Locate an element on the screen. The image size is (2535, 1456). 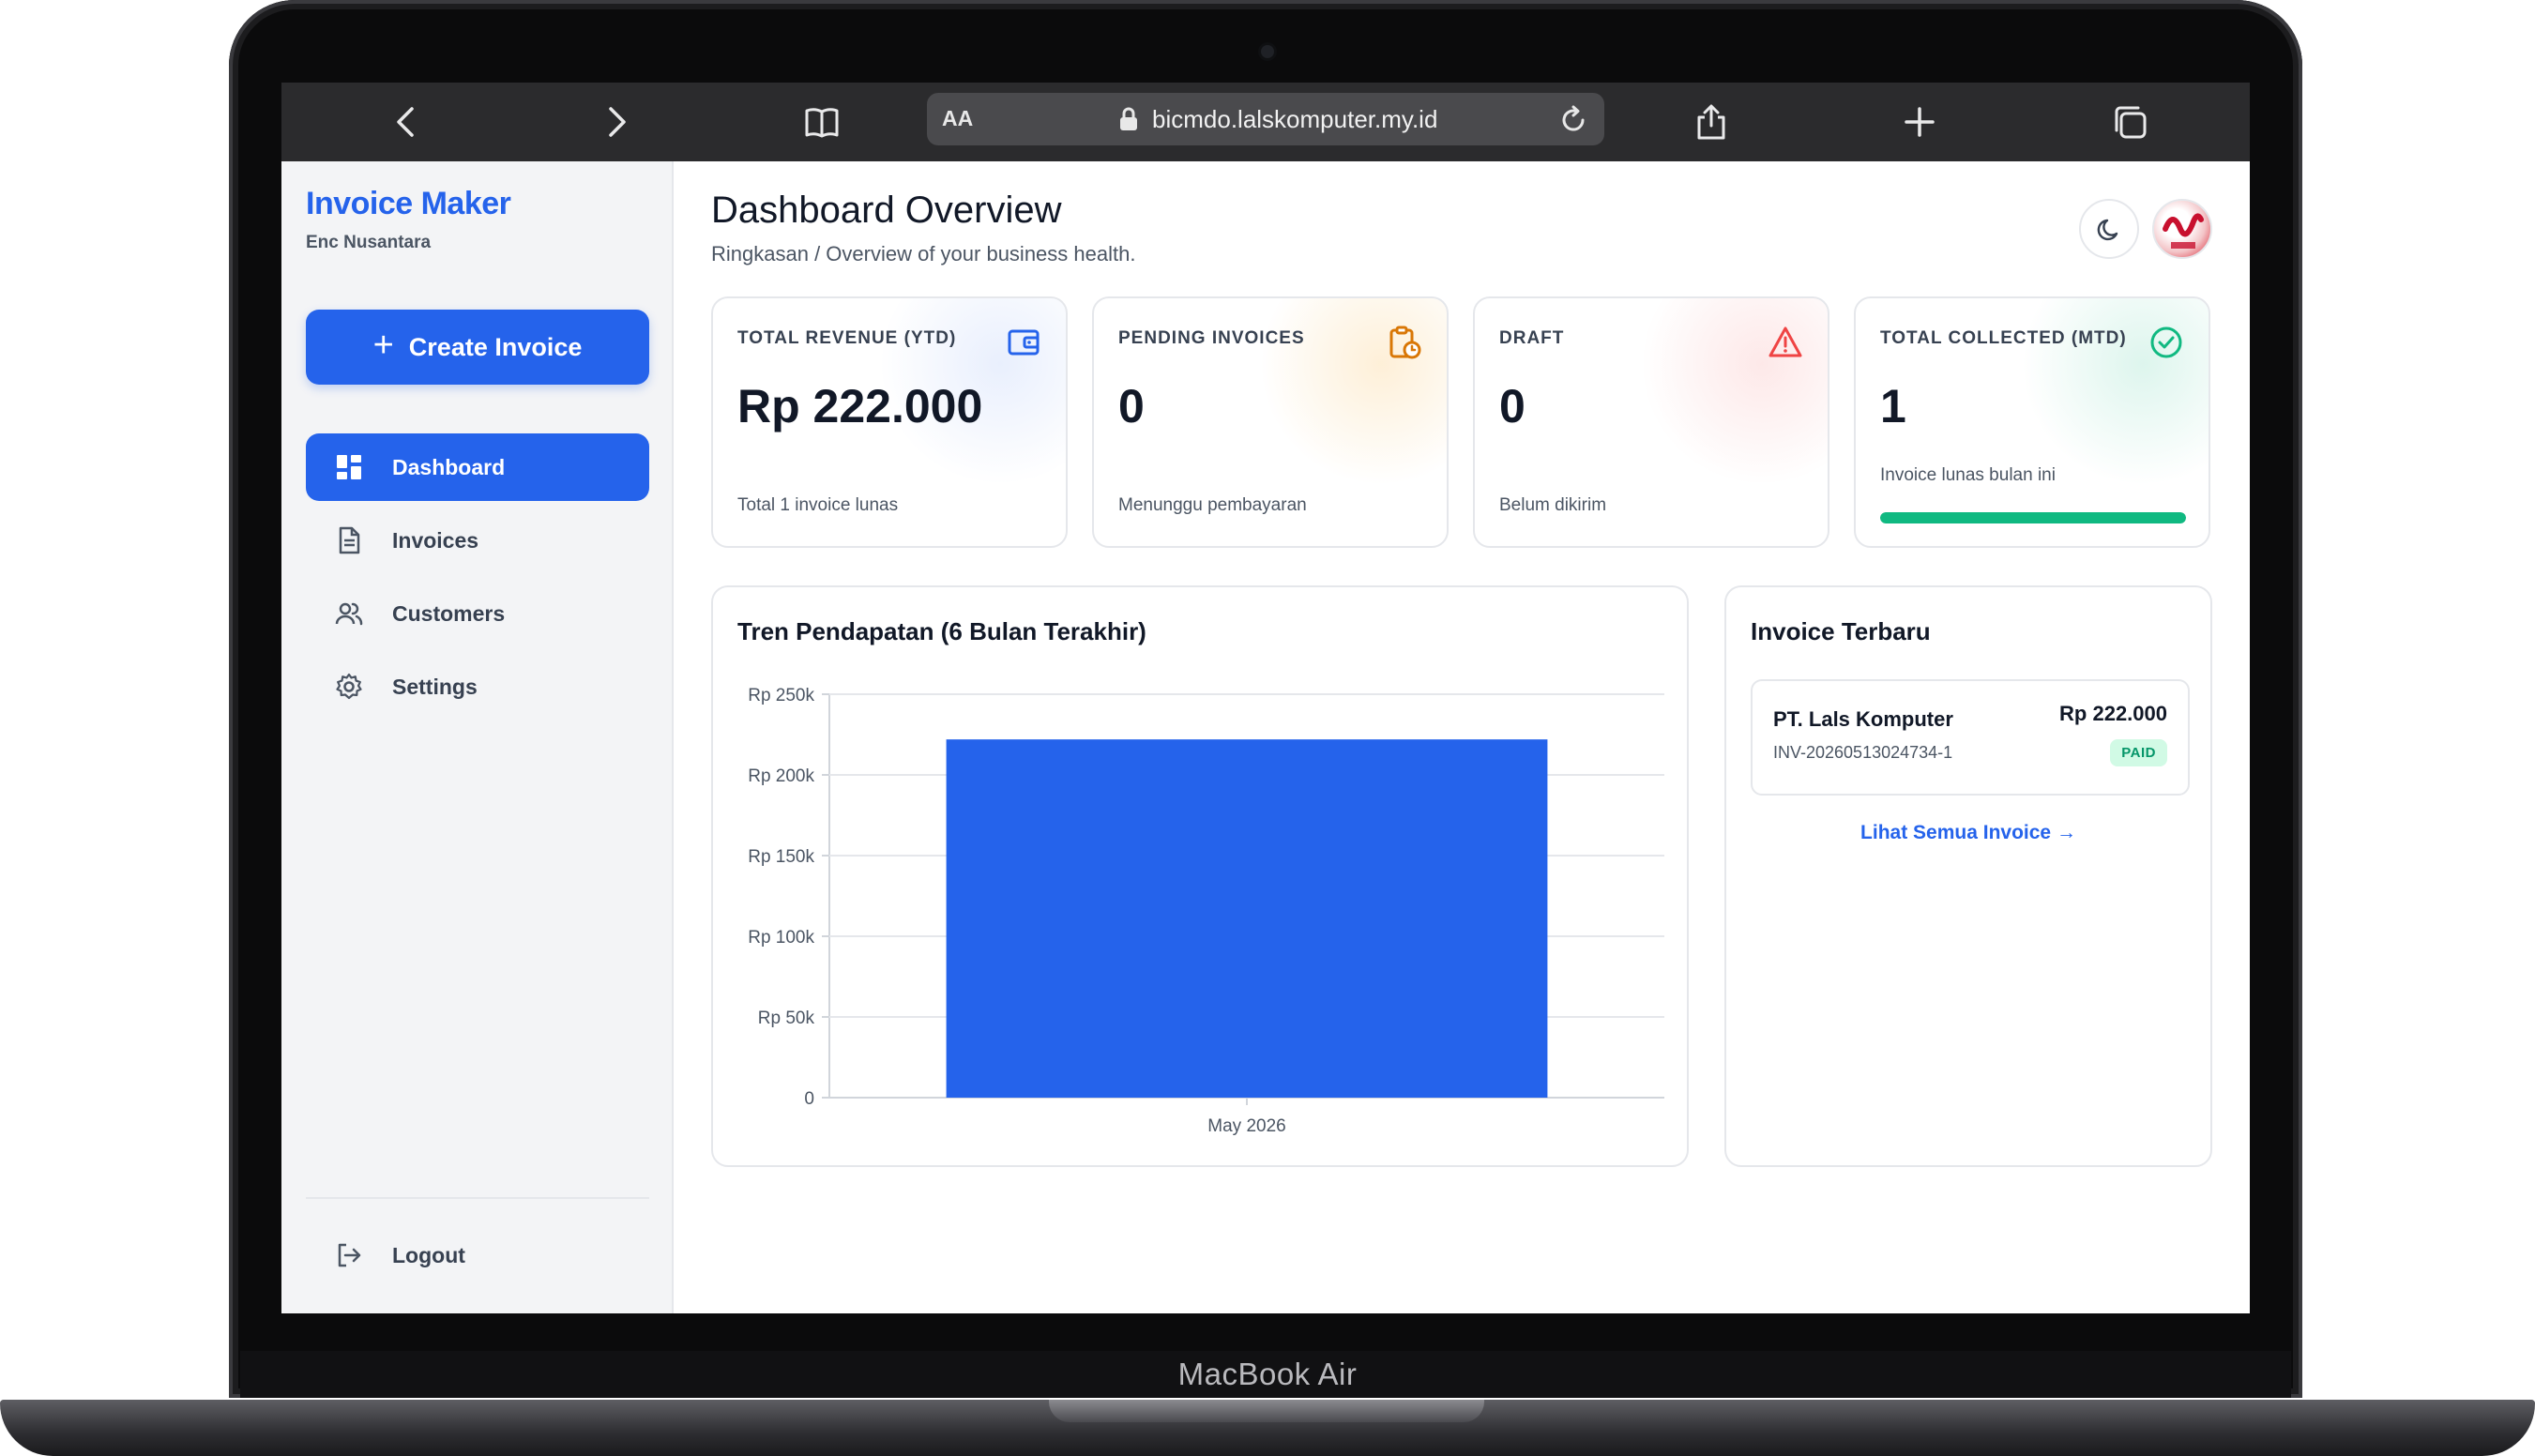
users-icon is located at coordinates (349, 614).